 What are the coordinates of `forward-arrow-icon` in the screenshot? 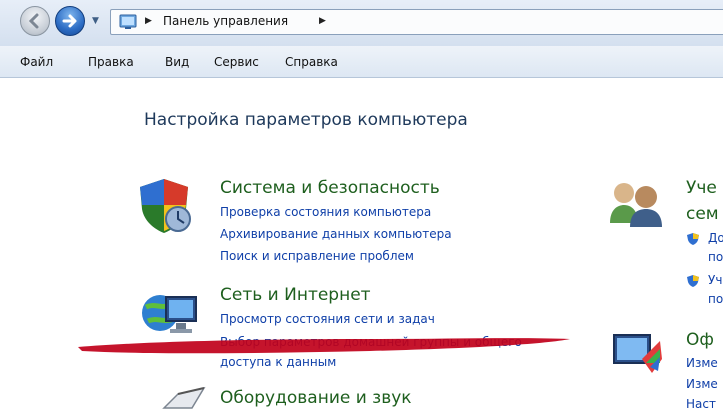 It's located at (69, 21).